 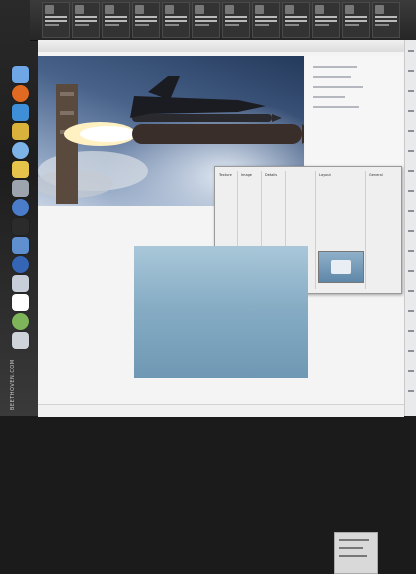 I want to click on settings-icon, so click(x=20, y=188).